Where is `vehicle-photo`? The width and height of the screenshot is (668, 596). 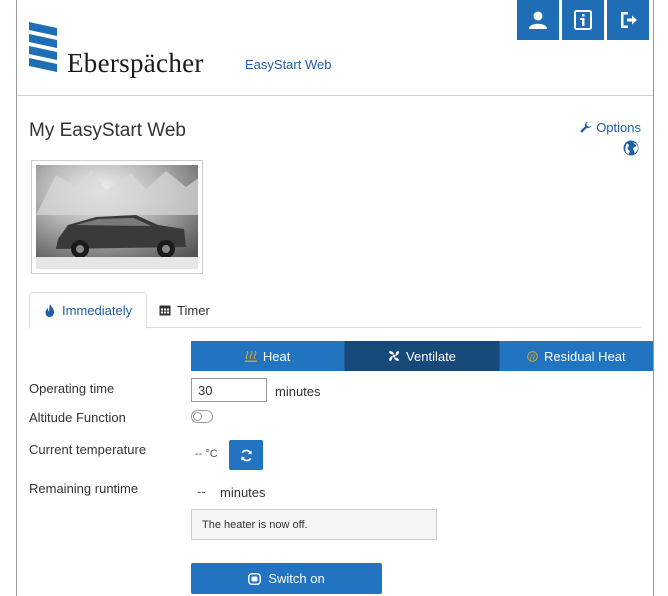 vehicle-photo is located at coordinates (117, 217).